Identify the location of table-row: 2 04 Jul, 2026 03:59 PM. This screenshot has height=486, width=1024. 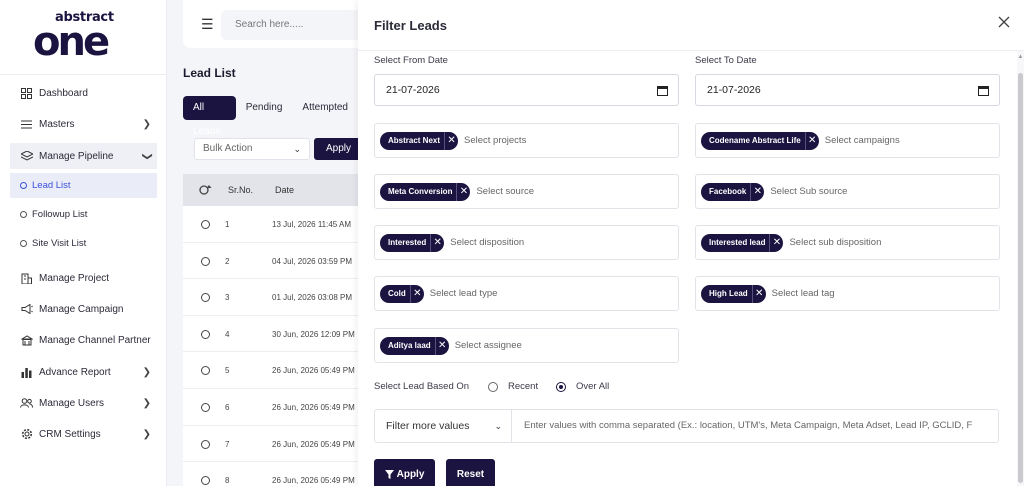
(283, 261).